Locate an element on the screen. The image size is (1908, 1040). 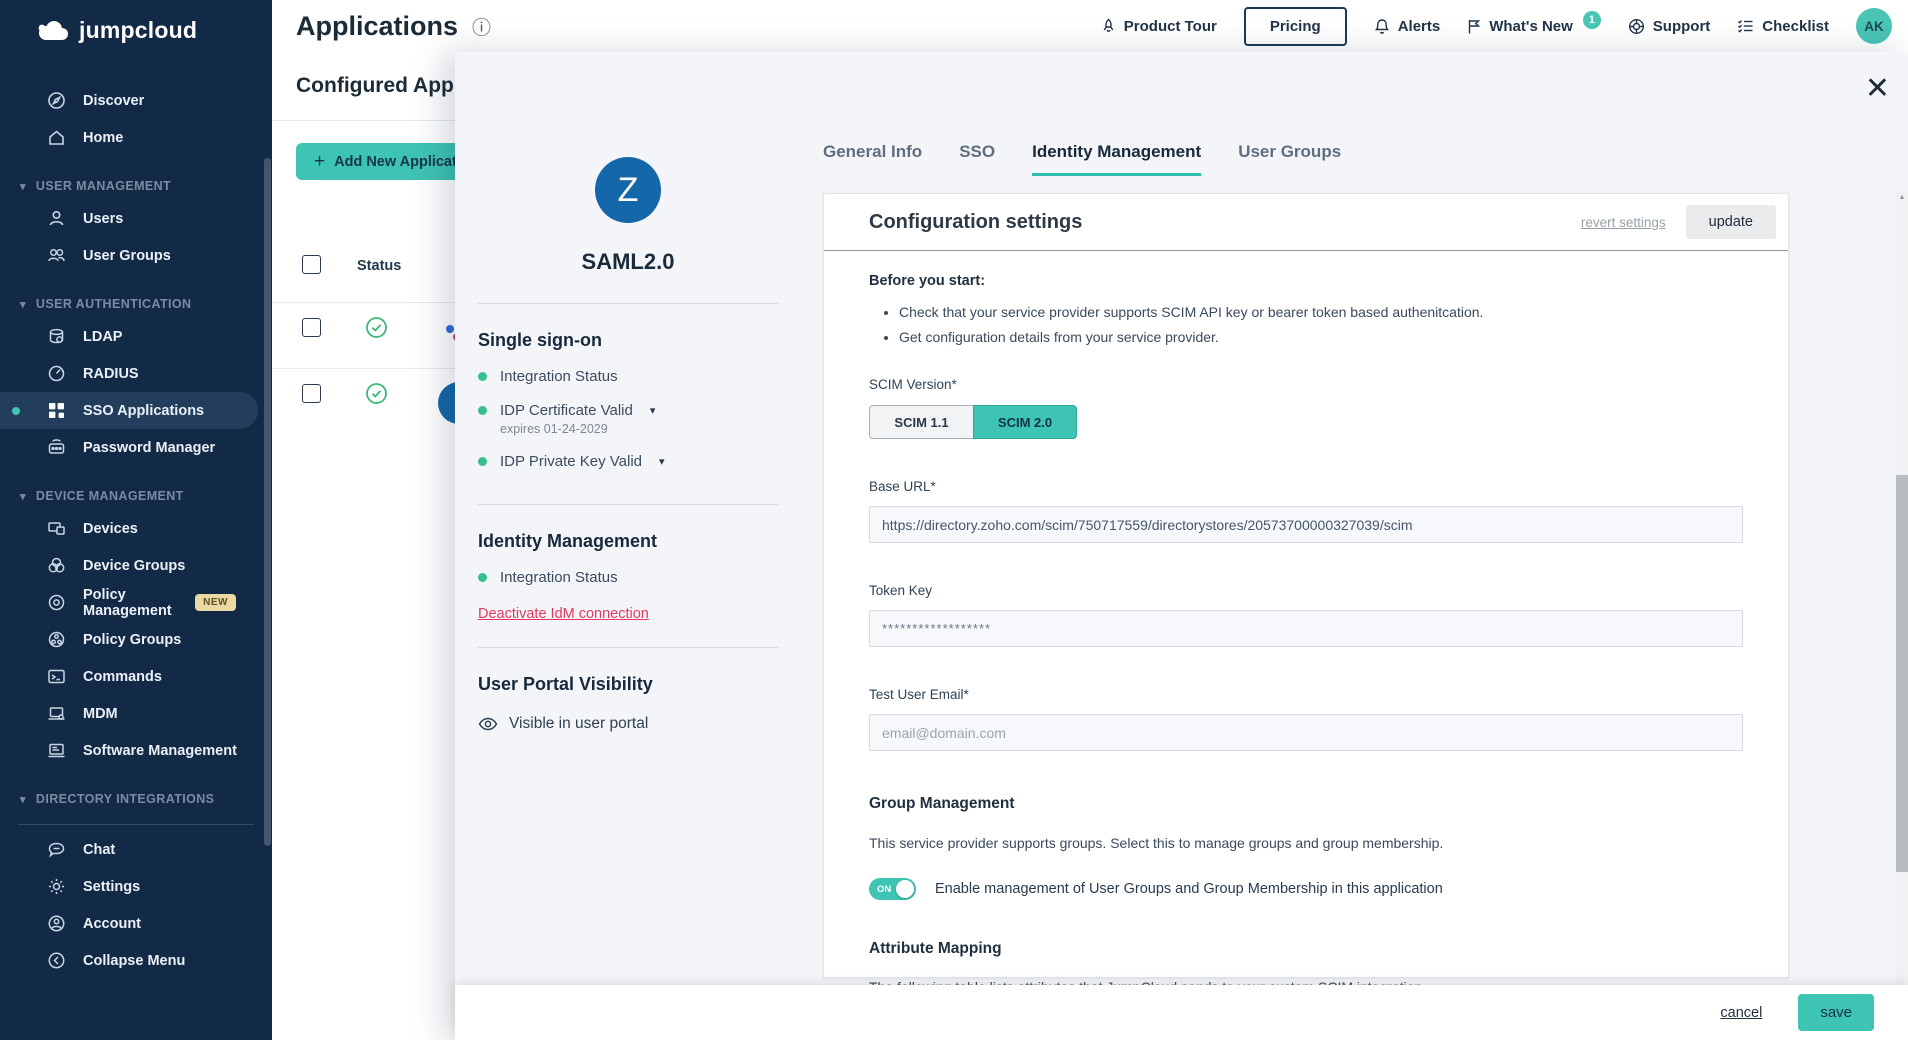
bell-icon is located at coordinates (1382, 26).